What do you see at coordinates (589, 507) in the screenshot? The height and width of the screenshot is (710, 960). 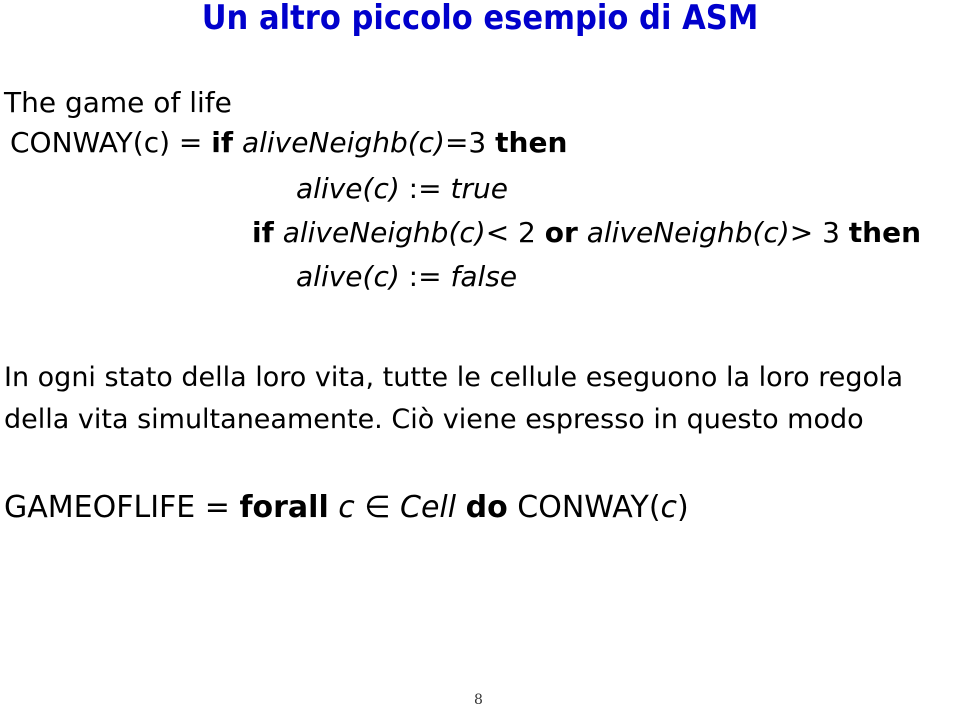 I see `rhs-pre: CONWAY(` at bounding box center [589, 507].